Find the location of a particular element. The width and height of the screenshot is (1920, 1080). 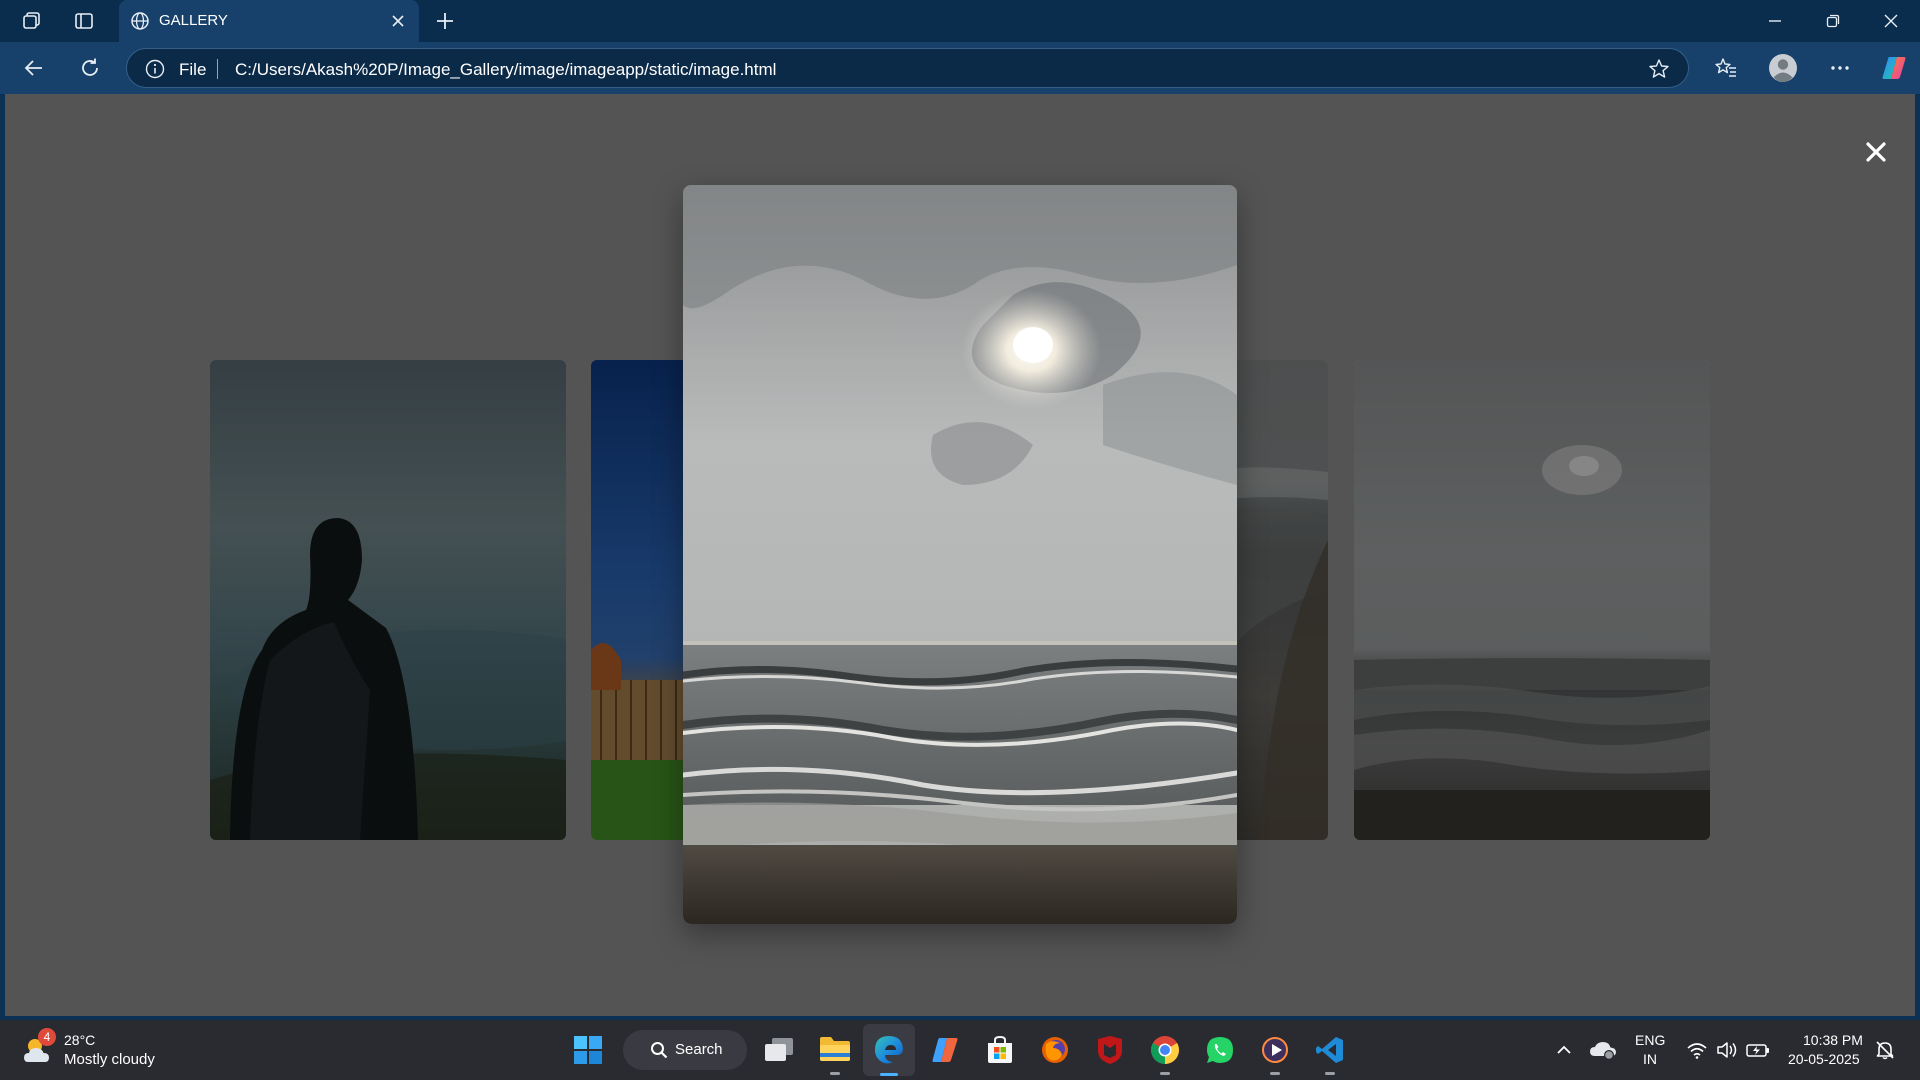

vscode-running-indicator is located at coordinates (1330, 1073).